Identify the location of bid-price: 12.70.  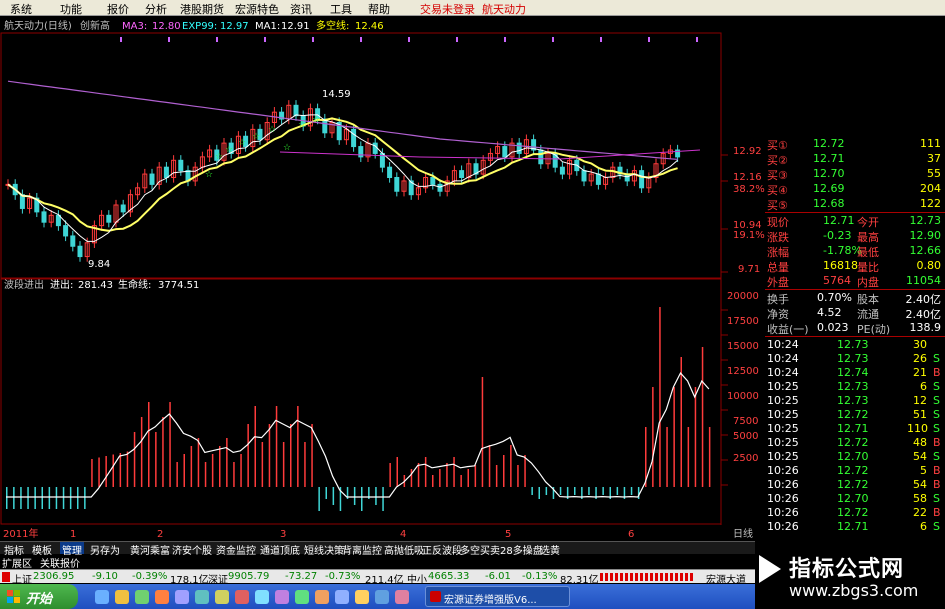
(829, 173).